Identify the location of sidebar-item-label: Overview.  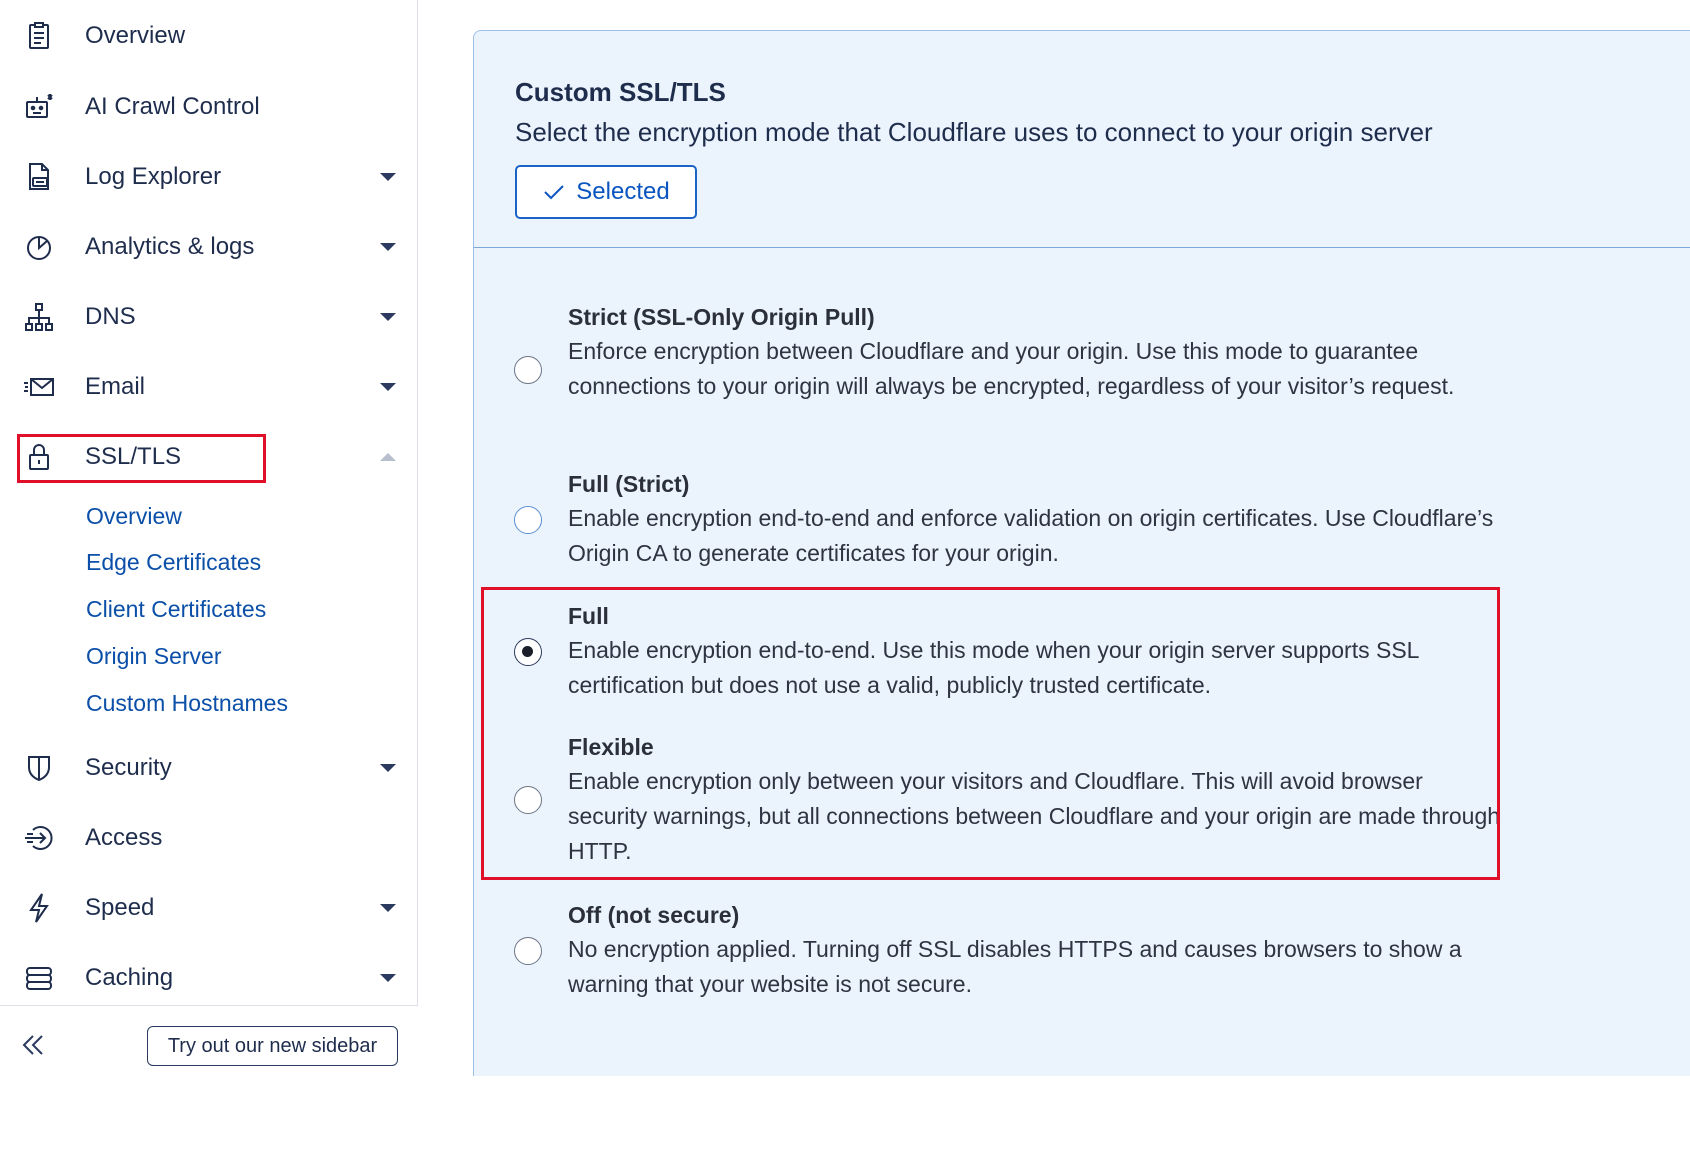
(135, 35).